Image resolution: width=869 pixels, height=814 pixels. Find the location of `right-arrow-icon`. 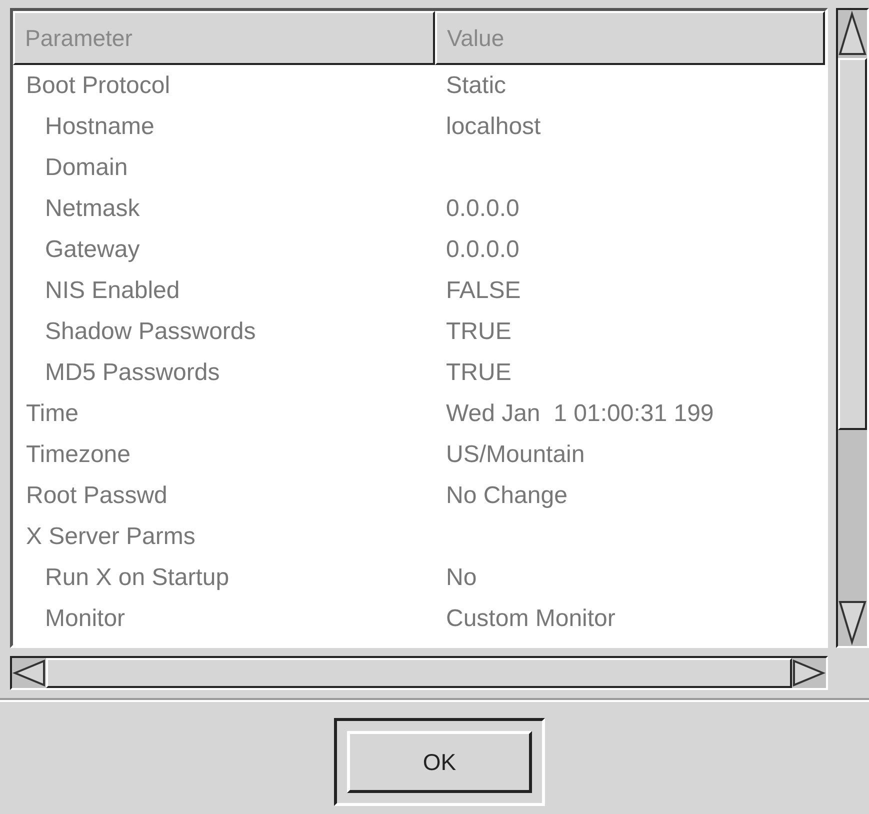

right-arrow-icon is located at coordinates (809, 673).